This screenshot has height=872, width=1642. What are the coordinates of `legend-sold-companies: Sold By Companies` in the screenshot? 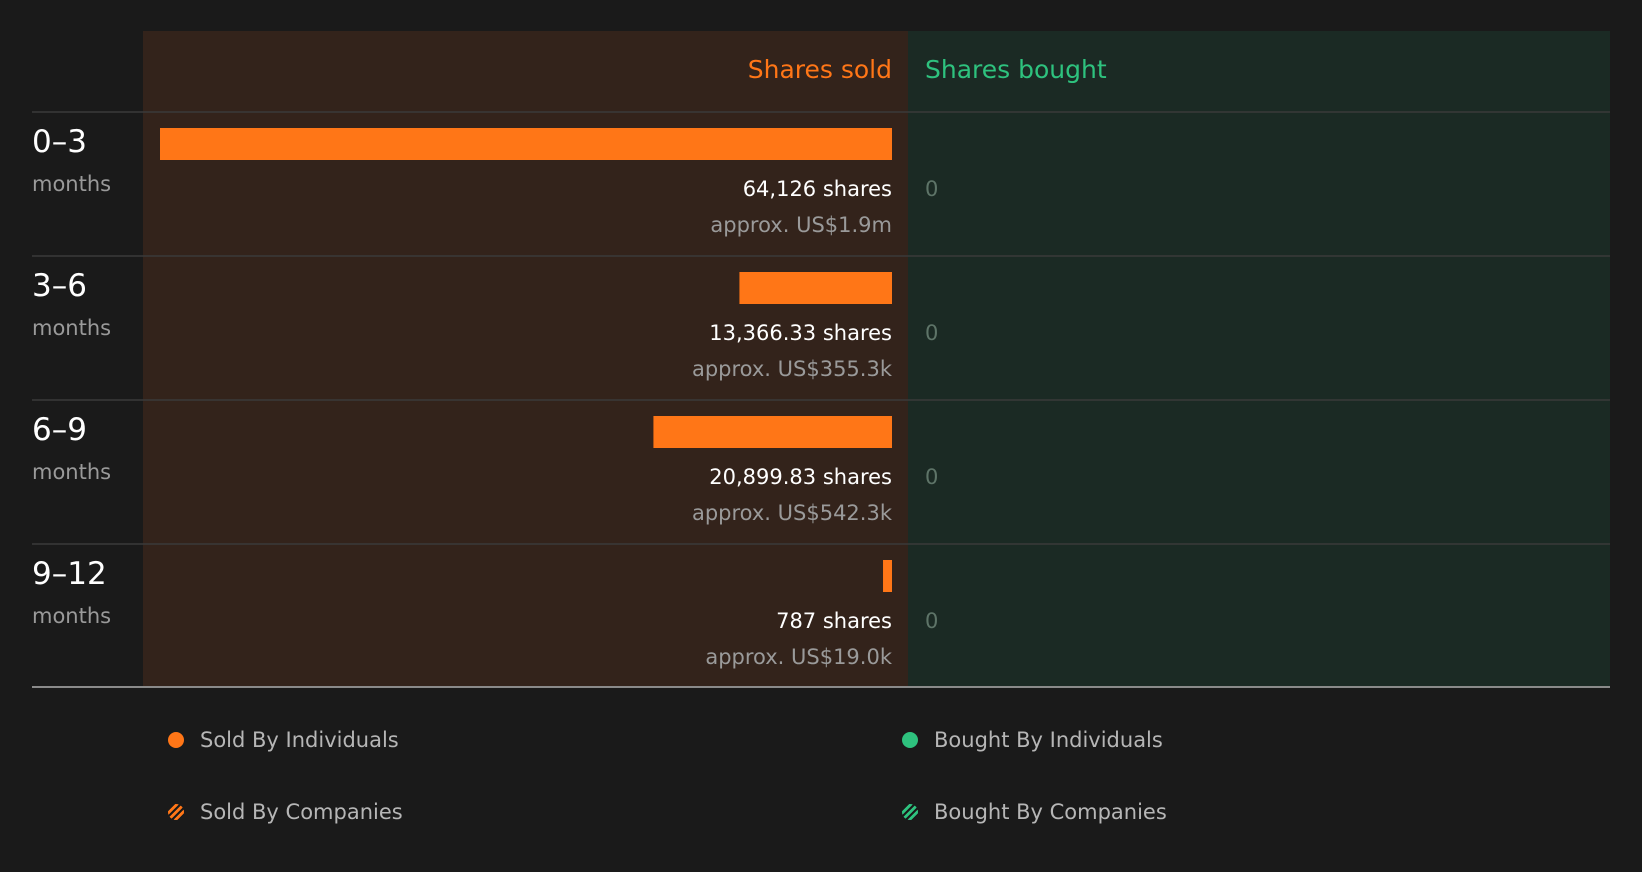 It's located at (285, 812).